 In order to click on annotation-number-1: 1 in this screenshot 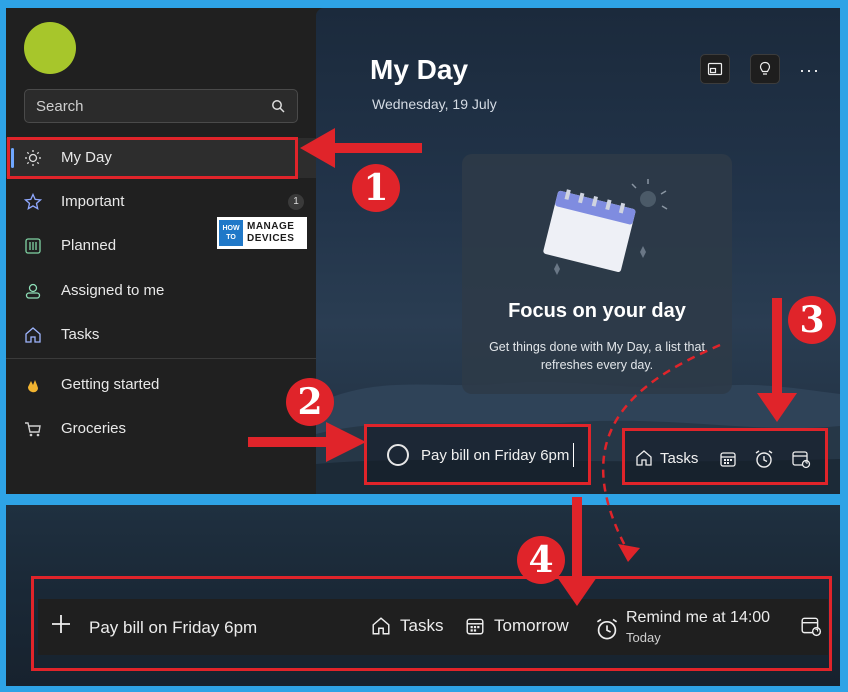, I will do `click(376, 188)`.